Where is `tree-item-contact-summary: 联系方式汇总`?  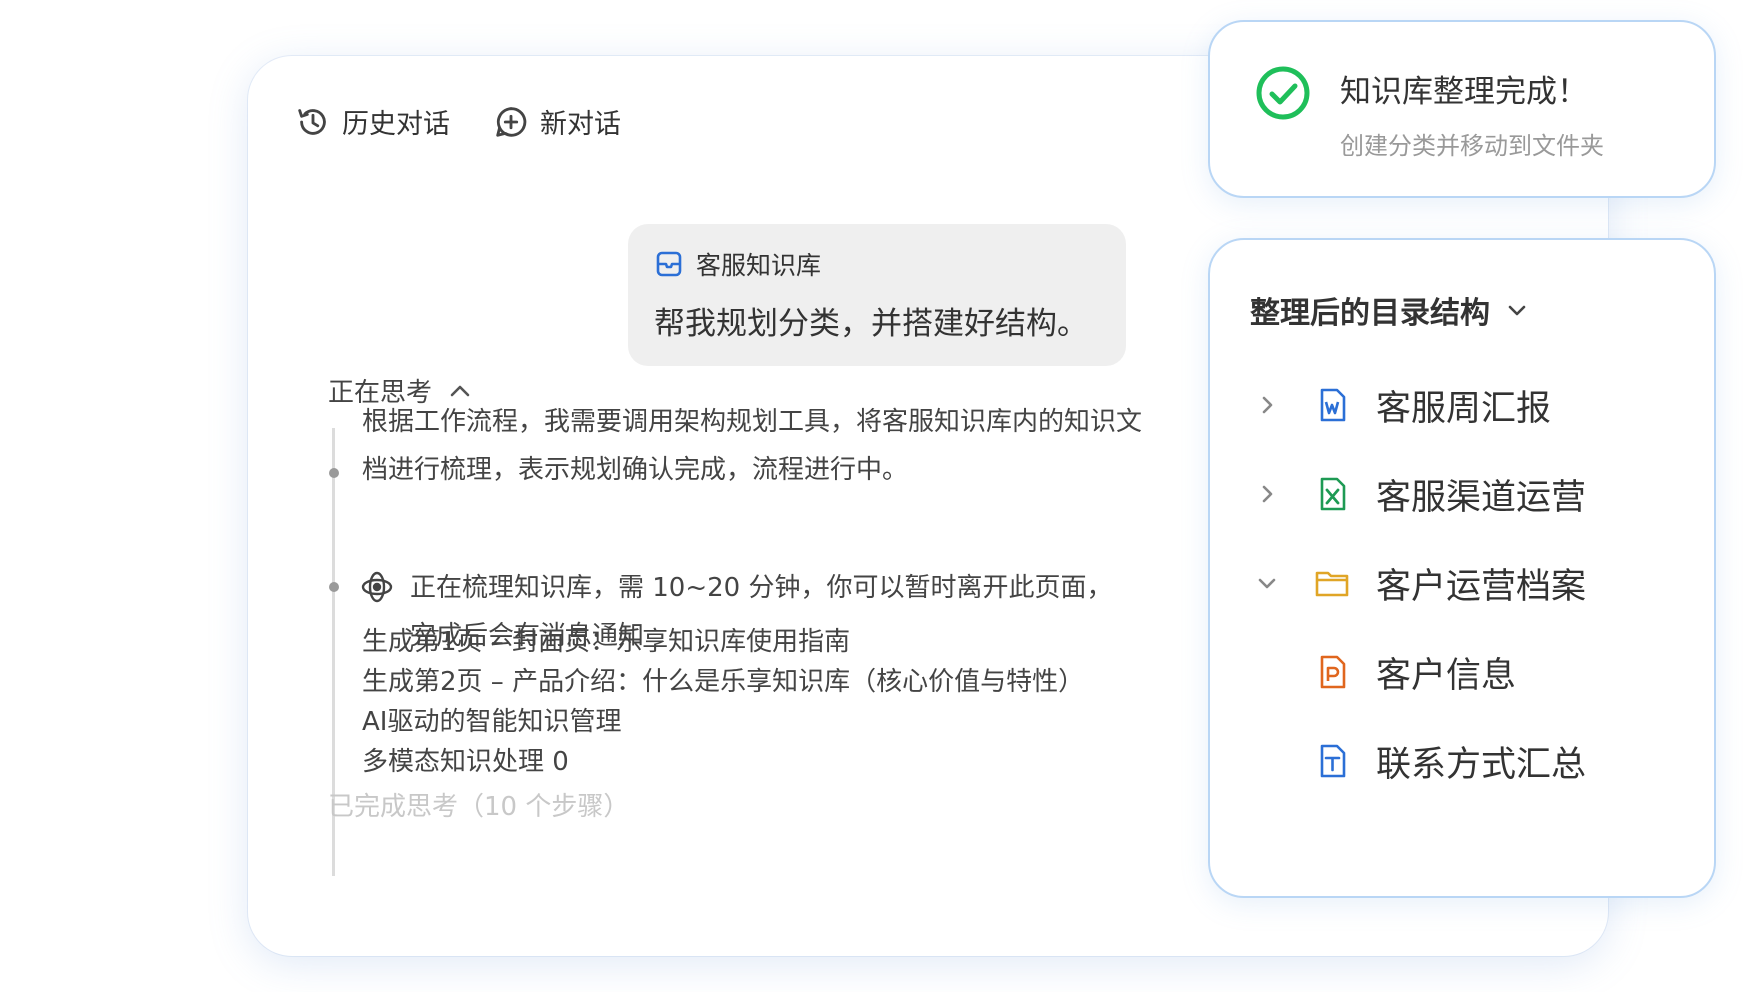 tree-item-contact-summary: 联系方式汇总 is located at coordinates (1462, 761).